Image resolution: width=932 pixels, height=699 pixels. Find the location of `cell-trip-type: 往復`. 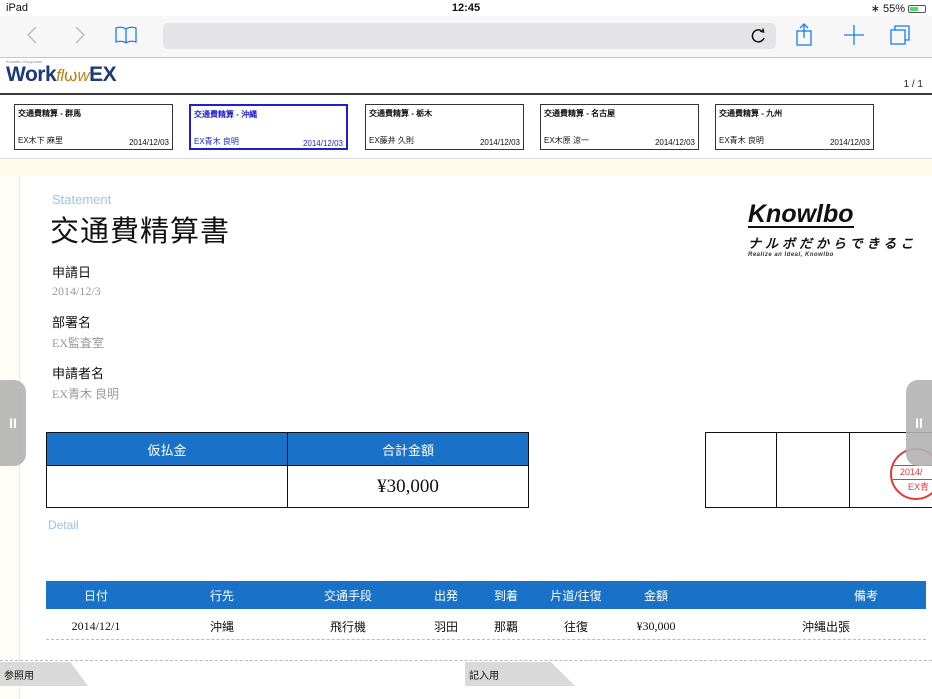

cell-trip-type: 往復 is located at coordinates (575, 626).